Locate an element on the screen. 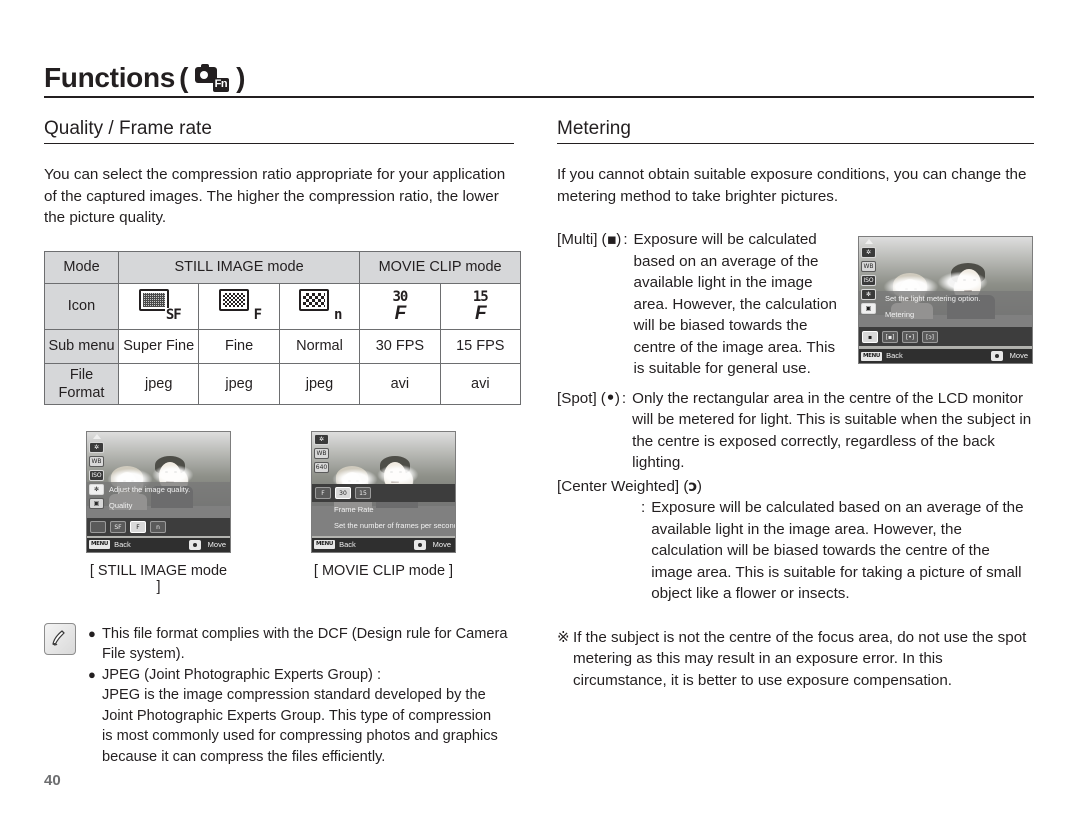 This screenshot has height=815, width=1080. icon-cell-15fps: 15 F is located at coordinates (480, 306).